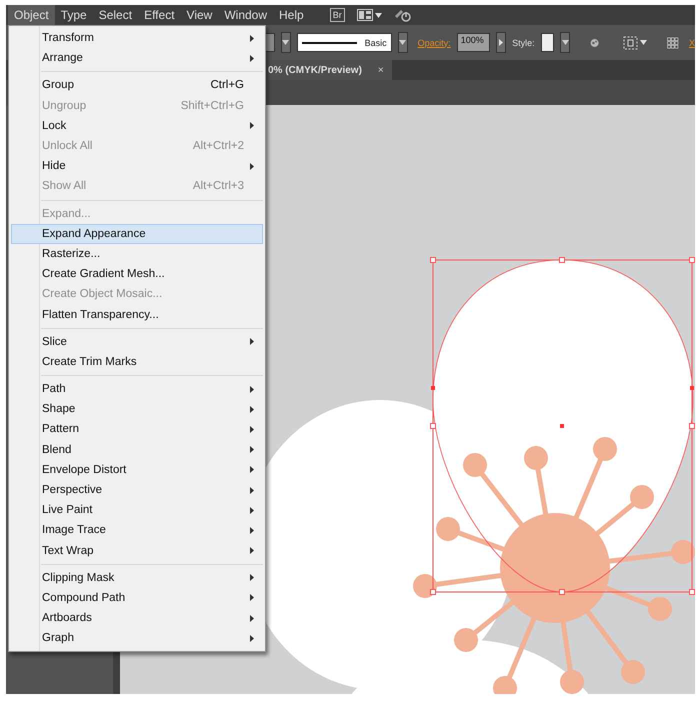 Image resolution: width=700 pixels, height=704 pixels. What do you see at coordinates (137, 550) in the screenshot?
I see `menu-item: Text Wrap` at bounding box center [137, 550].